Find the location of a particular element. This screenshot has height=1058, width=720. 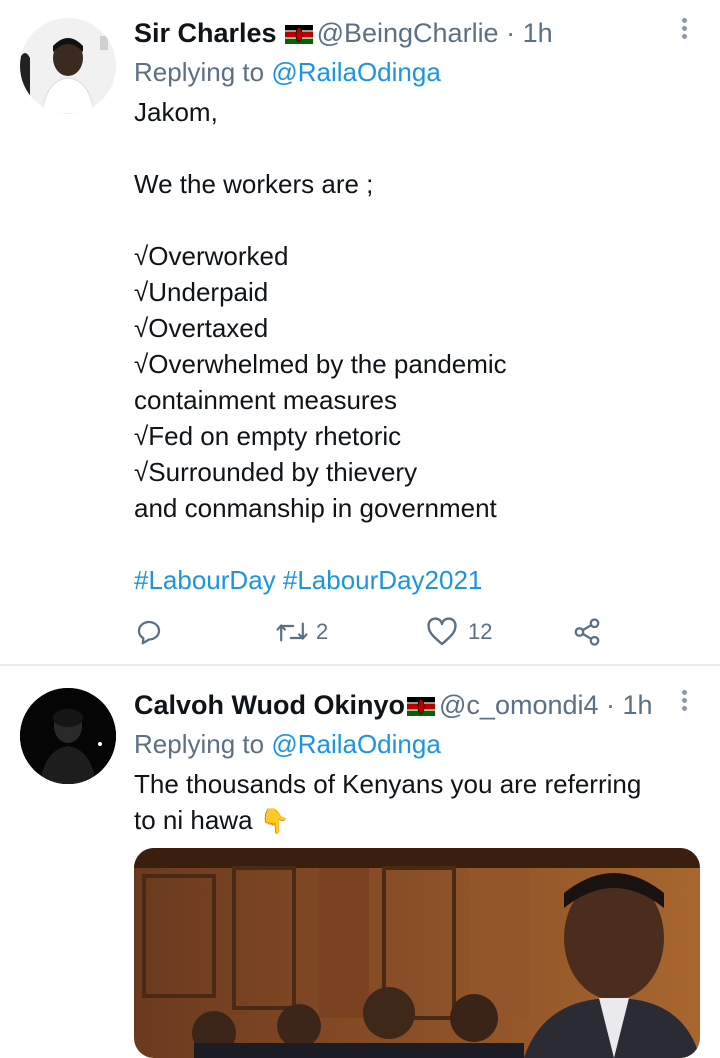

text-line: √Underpaid is located at coordinates (201, 292).